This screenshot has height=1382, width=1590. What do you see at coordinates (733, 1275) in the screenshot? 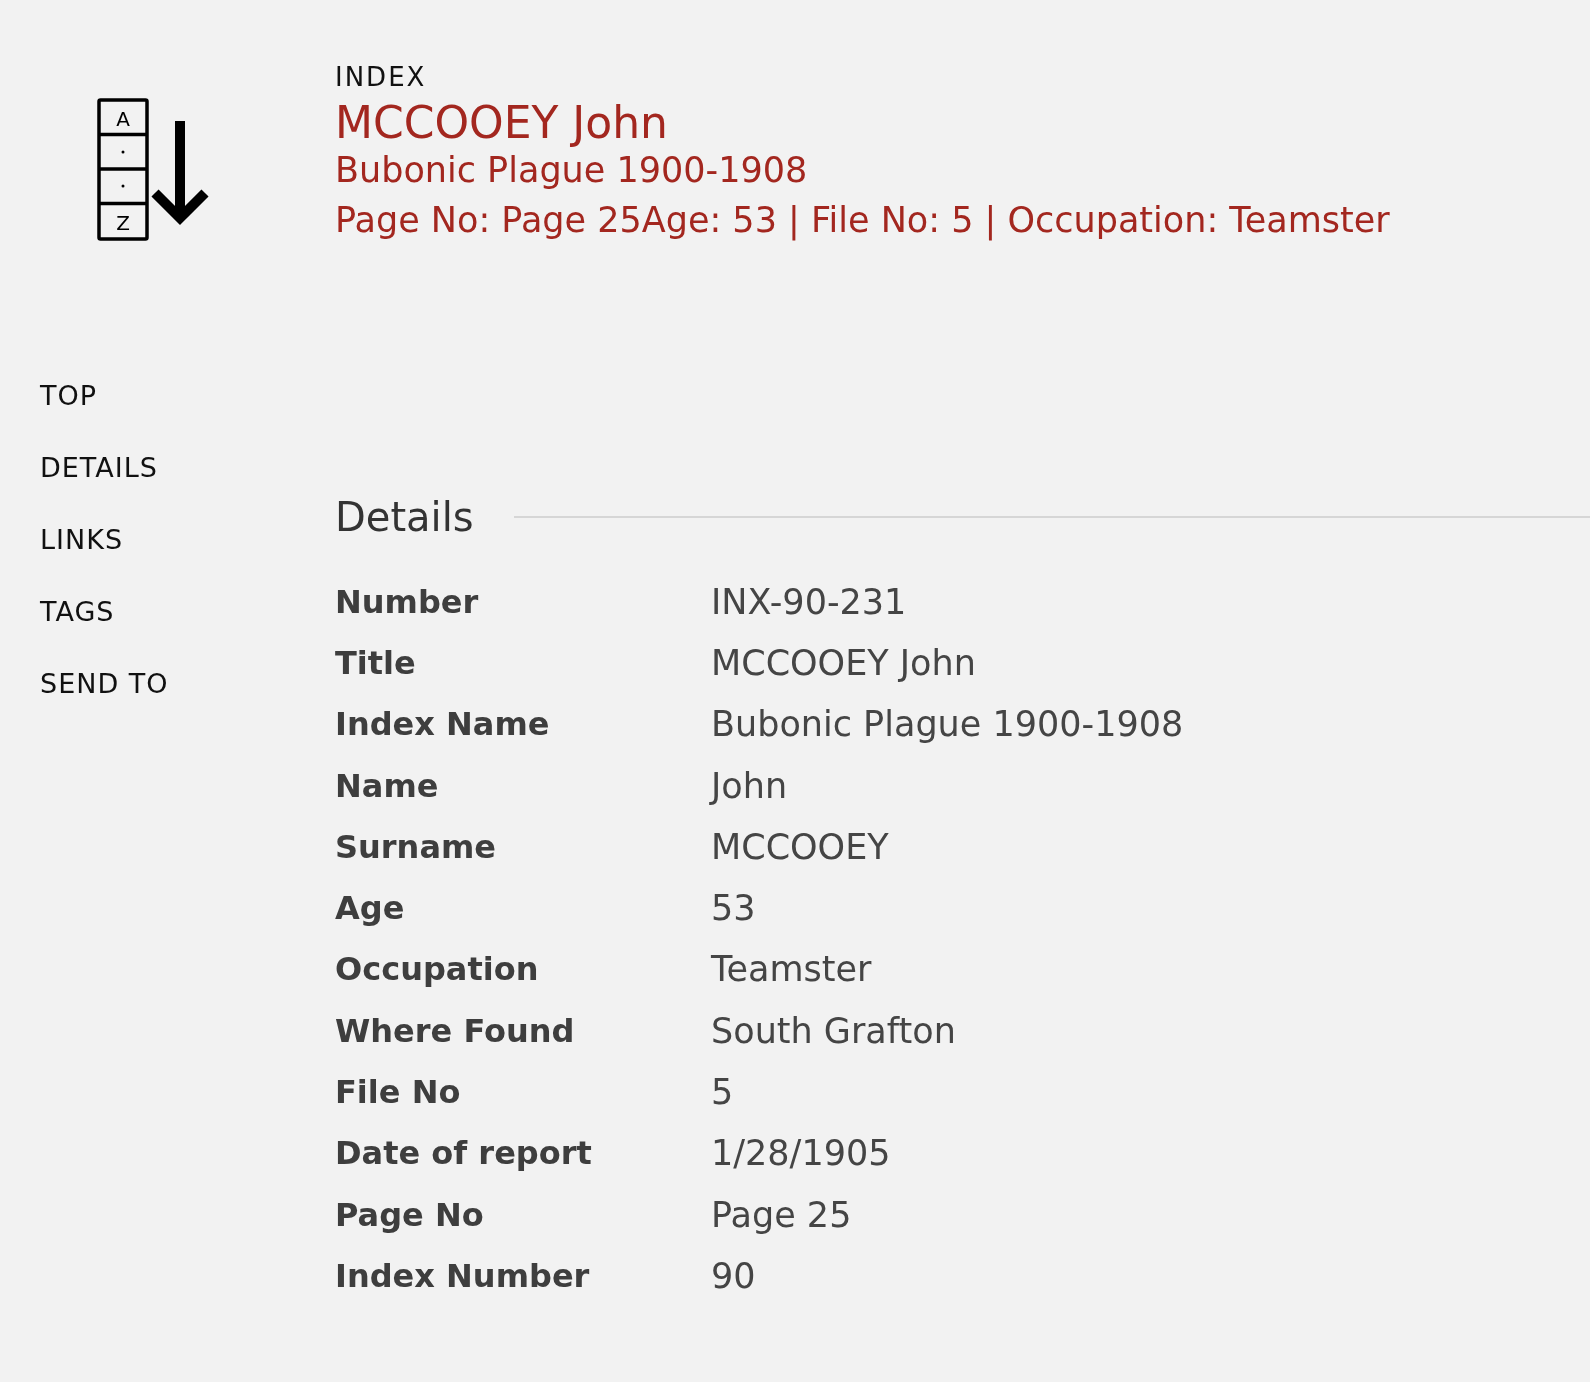
I see `field-value: 90` at bounding box center [733, 1275].